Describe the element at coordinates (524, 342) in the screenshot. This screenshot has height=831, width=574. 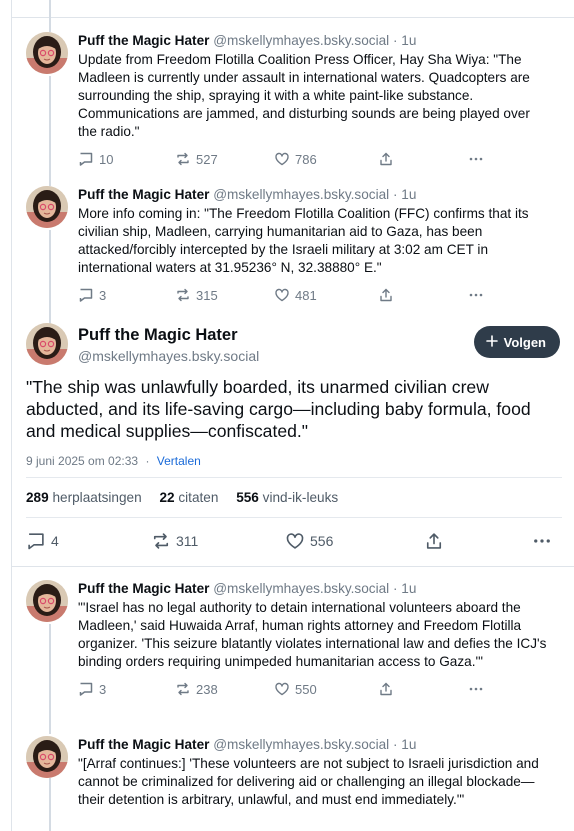
I see `follow-label: Volgen` at that location.